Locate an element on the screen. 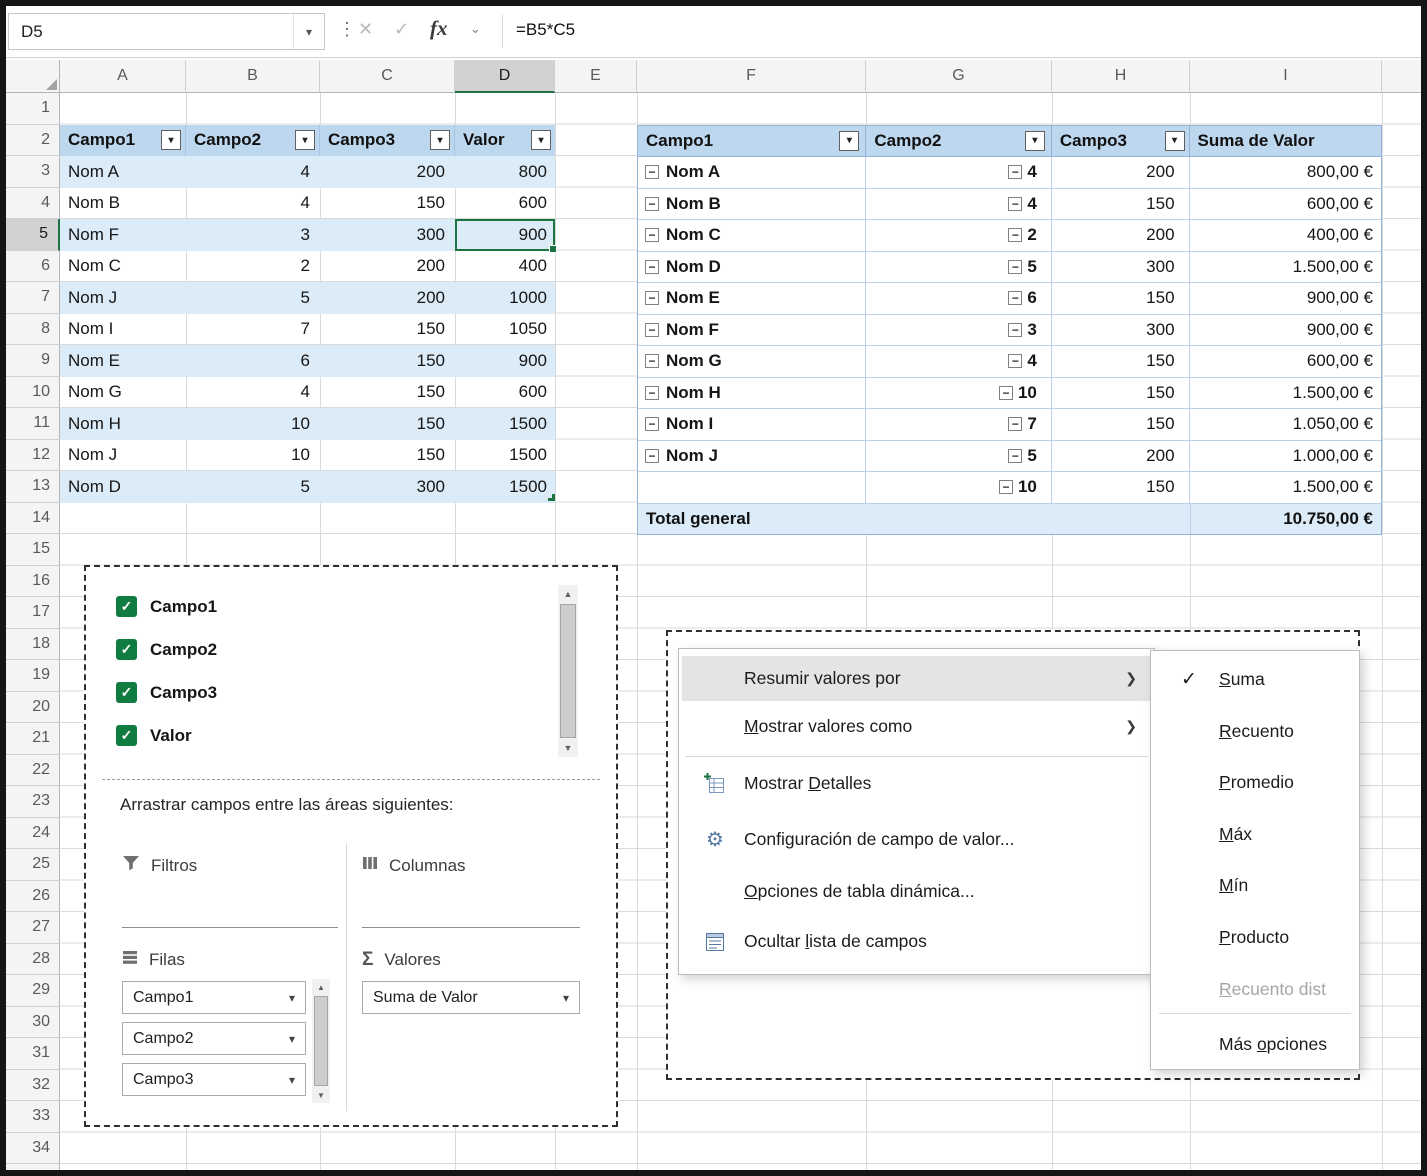 This screenshot has width=1427, height=1176. row-header: 17 is located at coordinates (33, 613).